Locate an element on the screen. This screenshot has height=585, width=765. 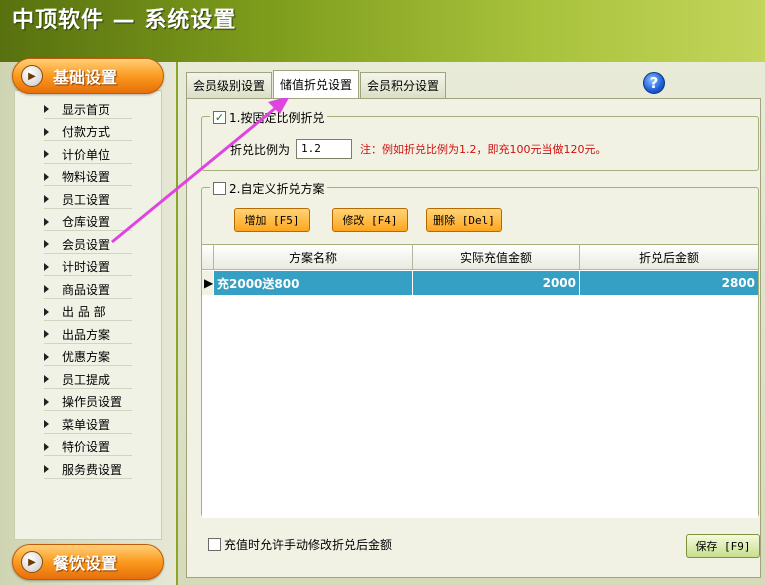
tab-bar: 会员级别设置 储值折兑设置 会员积分设置 is located at coordinates (316, 84).